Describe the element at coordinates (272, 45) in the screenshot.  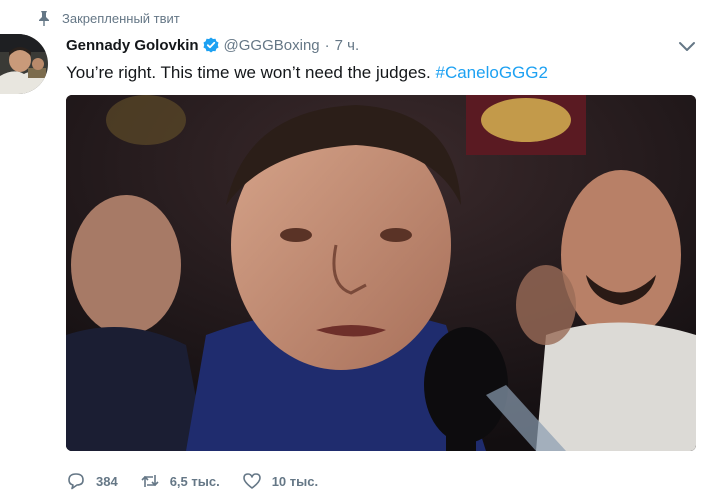
I see `author-handle: @GGGBoxing` at that location.